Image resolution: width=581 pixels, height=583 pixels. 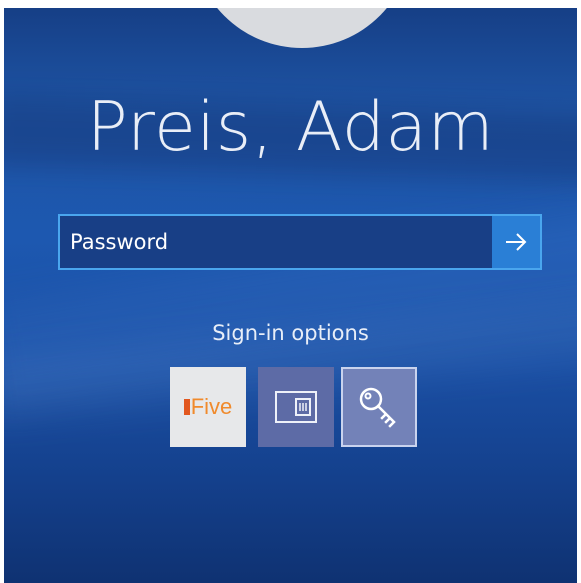 I want to click on sign-in-option-password-key, so click(x=379, y=407).